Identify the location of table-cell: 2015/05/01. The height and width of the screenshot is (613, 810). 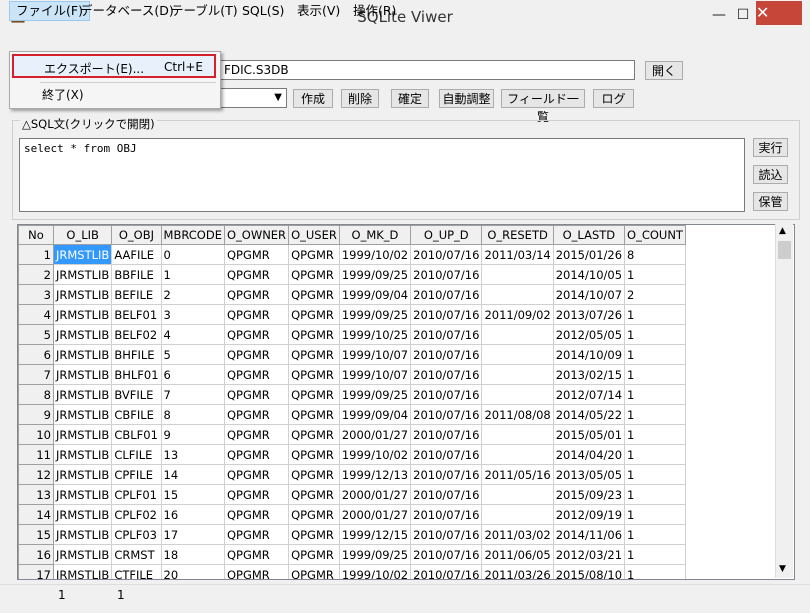
(589, 434).